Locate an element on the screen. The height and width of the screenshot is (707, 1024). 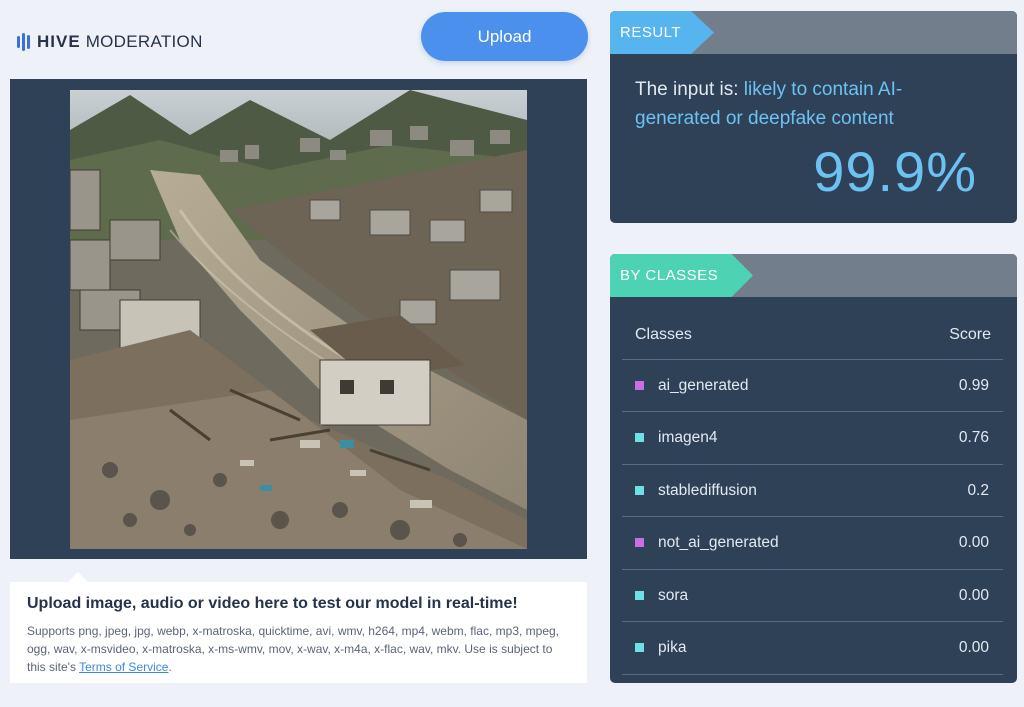
class-name: imagen4 is located at coordinates (688, 437).